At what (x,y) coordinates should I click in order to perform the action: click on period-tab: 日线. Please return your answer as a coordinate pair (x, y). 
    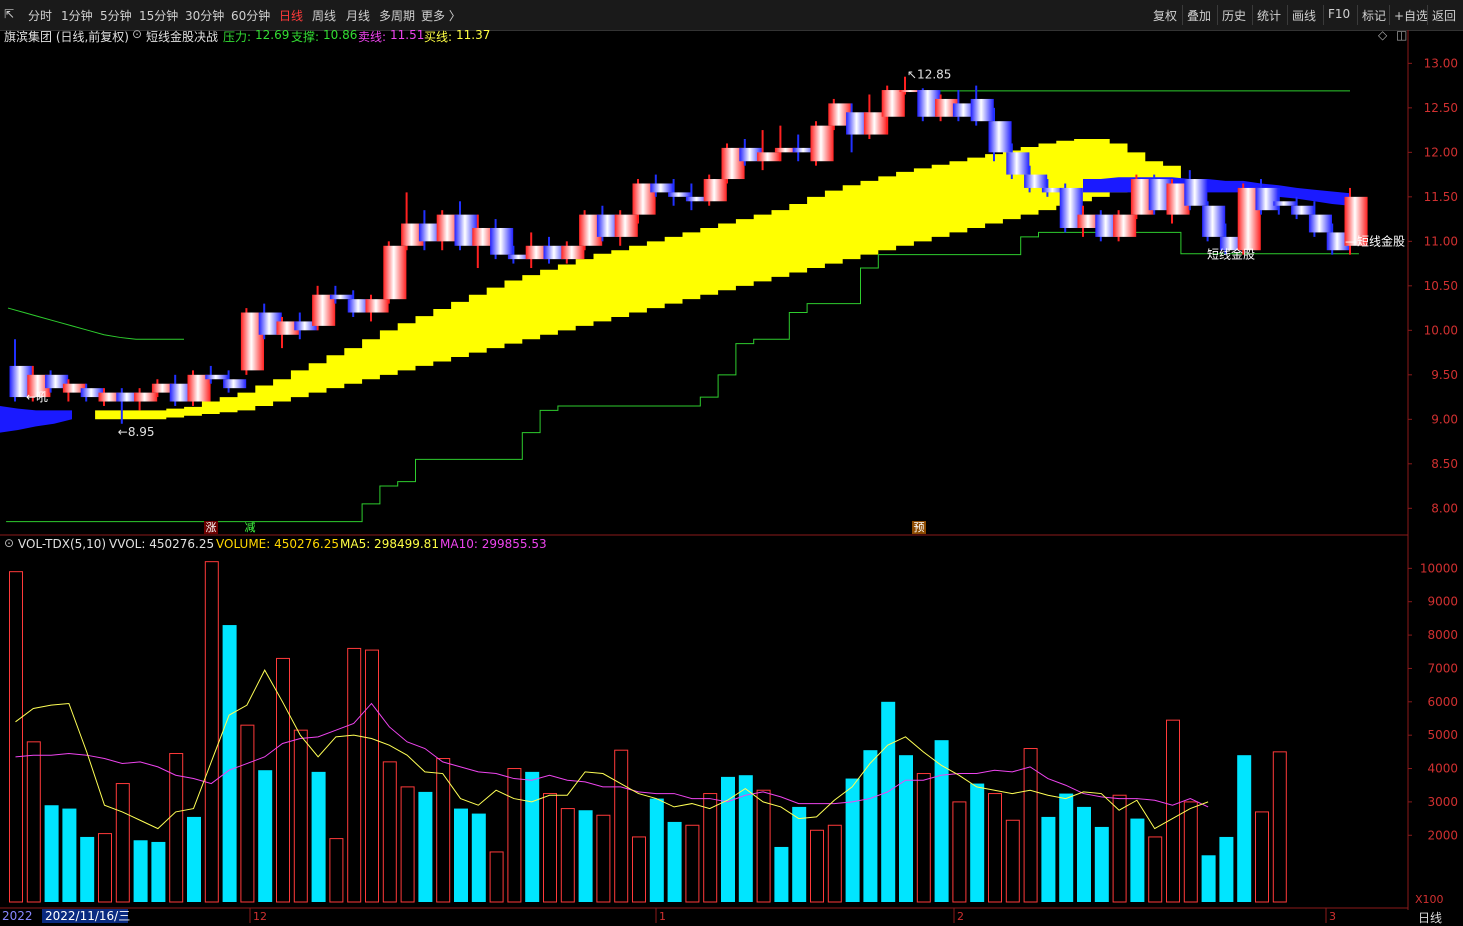
    Looking at the image, I should click on (291, 15).